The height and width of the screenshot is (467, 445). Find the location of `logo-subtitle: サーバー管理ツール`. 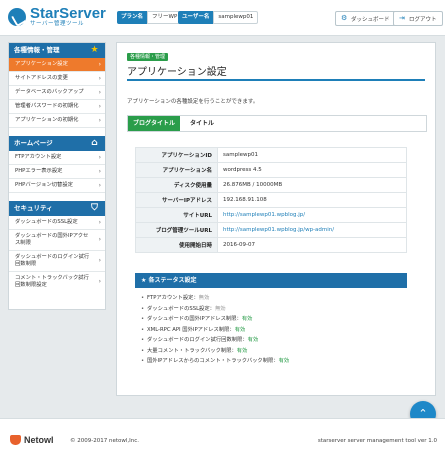

logo-subtitle: サーバー管理ツール is located at coordinates (57, 24).